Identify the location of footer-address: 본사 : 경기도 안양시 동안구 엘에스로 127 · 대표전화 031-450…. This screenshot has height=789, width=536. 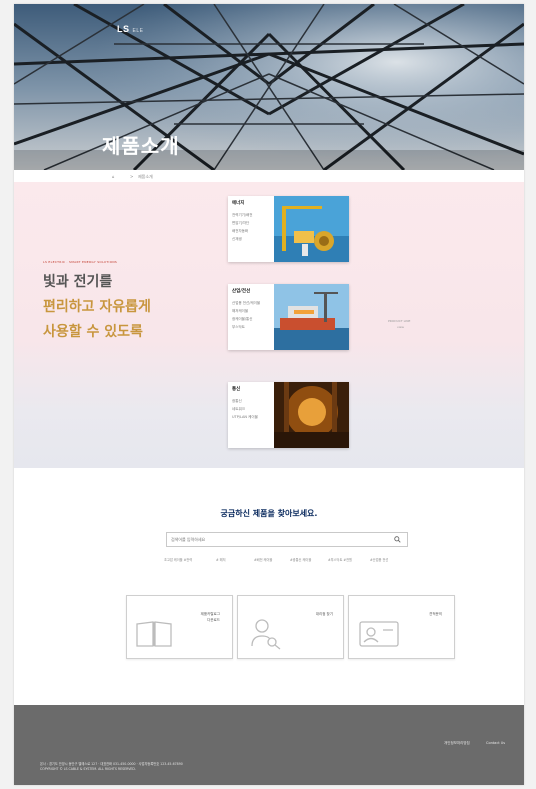
(111, 764).